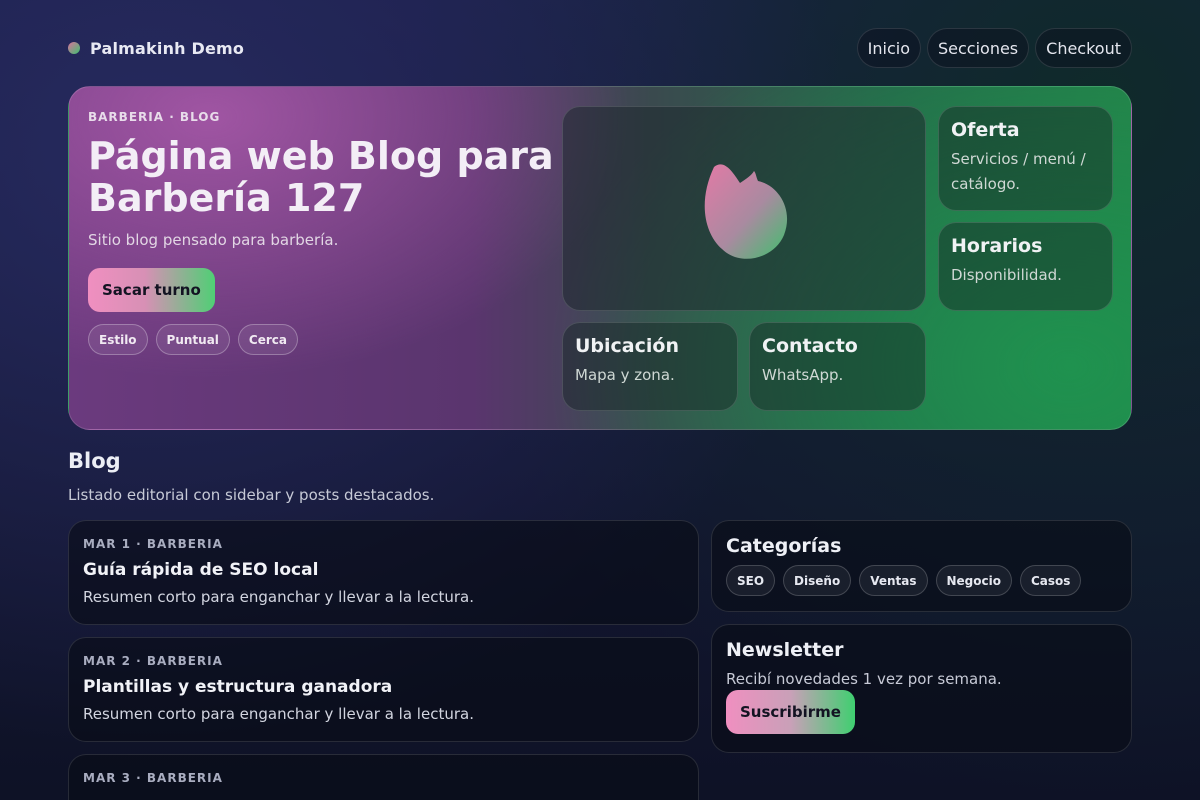 The width and height of the screenshot is (1200, 800). I want to click on subscribe-button: Suscribirme, so click(790, 712).